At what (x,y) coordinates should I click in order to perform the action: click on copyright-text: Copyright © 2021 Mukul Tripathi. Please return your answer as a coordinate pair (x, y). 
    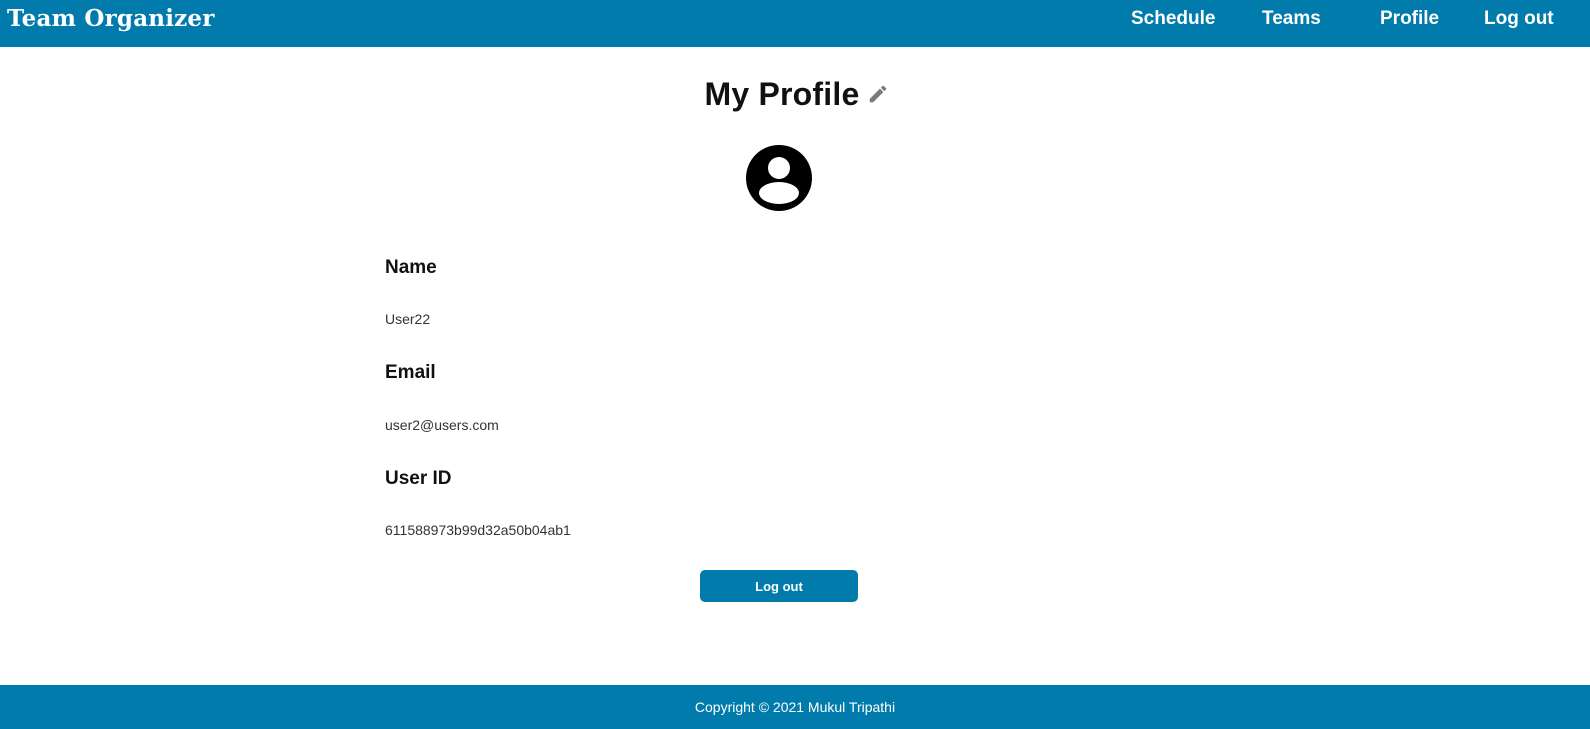
    Looking at the image, I should click on (795, 707).